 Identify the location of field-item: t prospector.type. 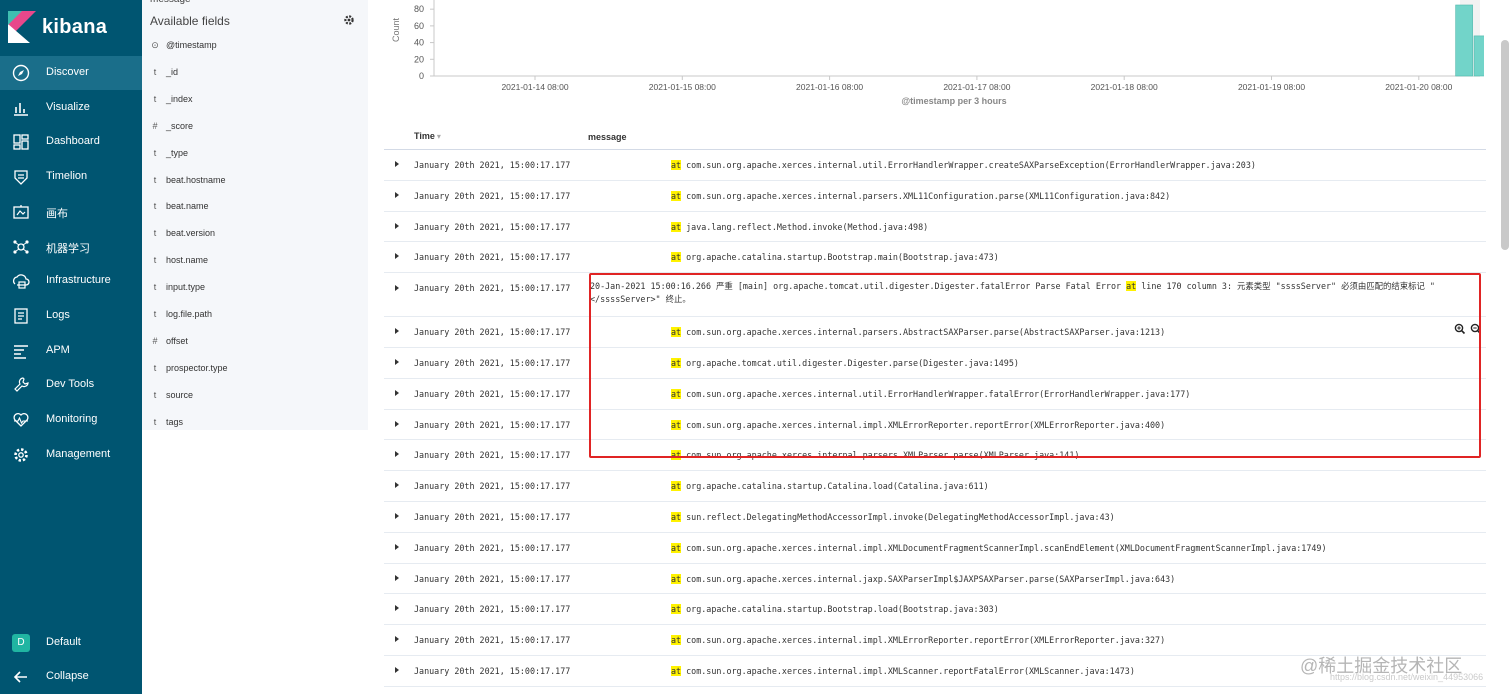
(255, 370).